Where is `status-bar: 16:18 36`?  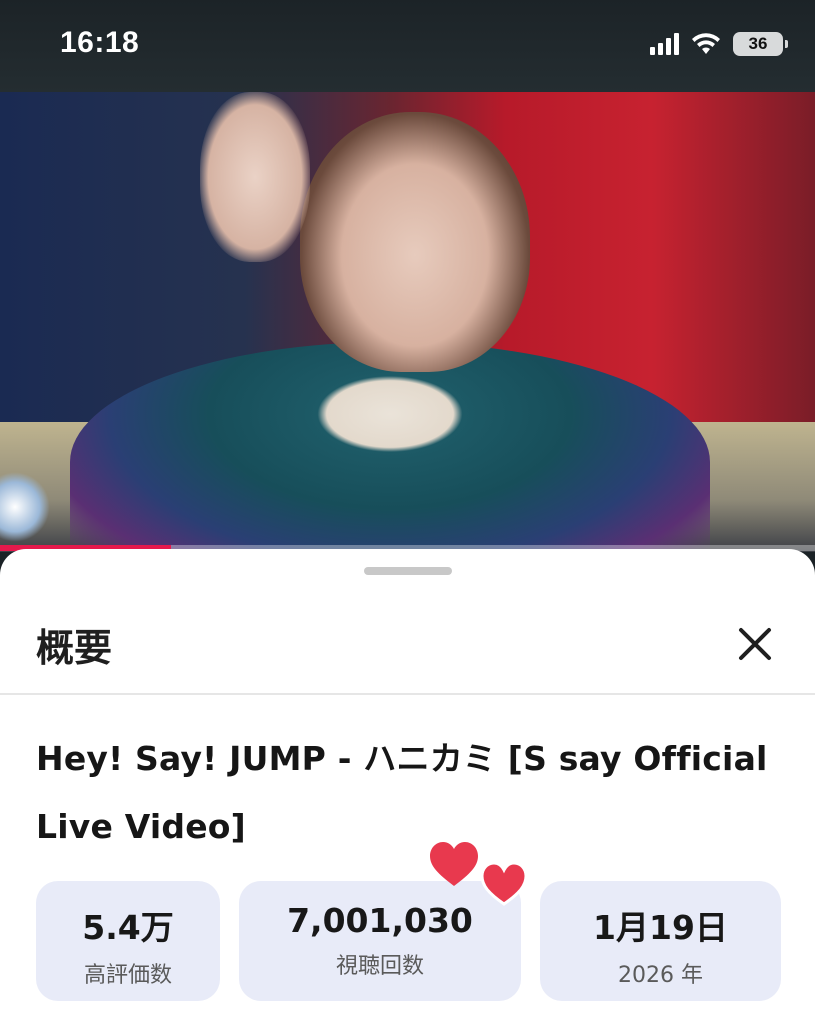
status-bar: 16:18 36 is located at coordinates (407, 46).